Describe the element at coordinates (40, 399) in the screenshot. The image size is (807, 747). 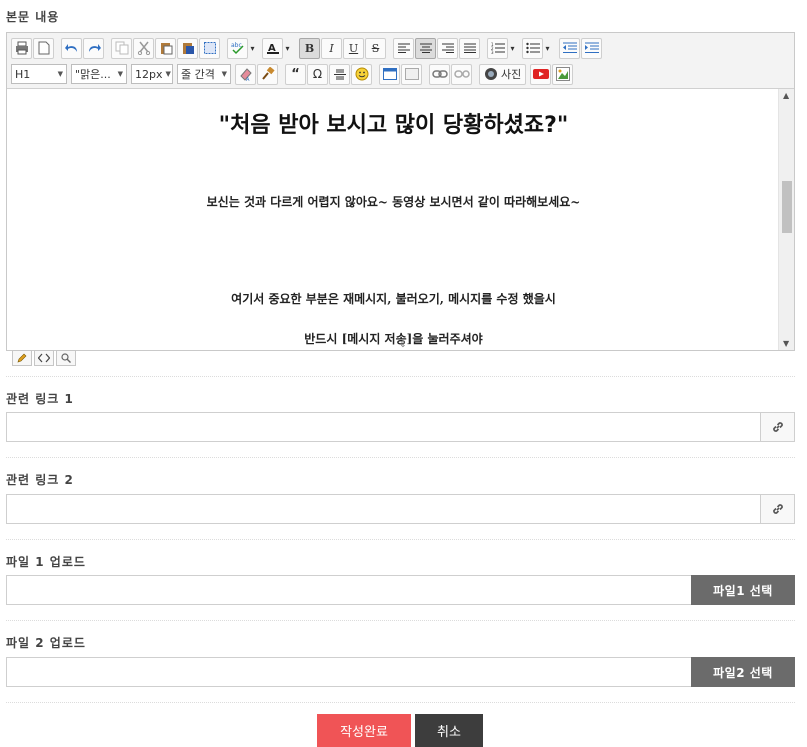
I see `related-link-1-label: 관련 링크 1` at that location.